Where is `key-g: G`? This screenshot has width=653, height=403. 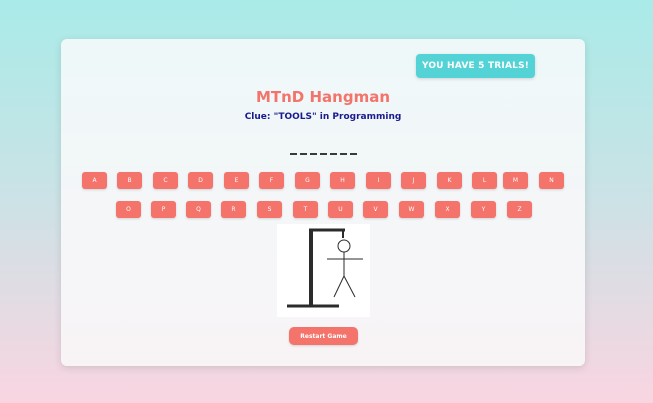 key-g: G is located at coordinates (307, 180).